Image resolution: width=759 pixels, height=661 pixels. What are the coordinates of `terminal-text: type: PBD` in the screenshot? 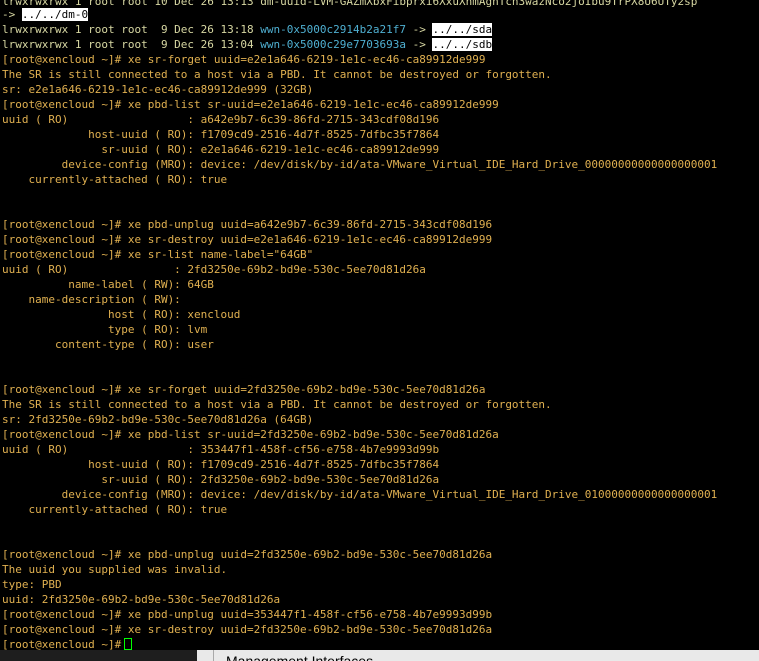 It's located at (32, 584).